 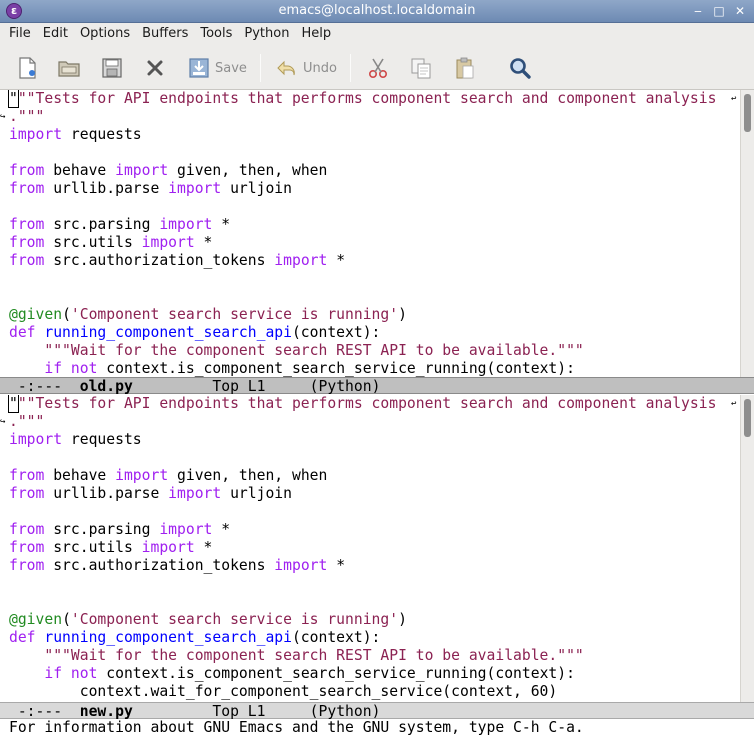 What do you see at coordinates (747, 233) in the screenshot?
I see `scrollbar-top` at bounding box center [747, 233].